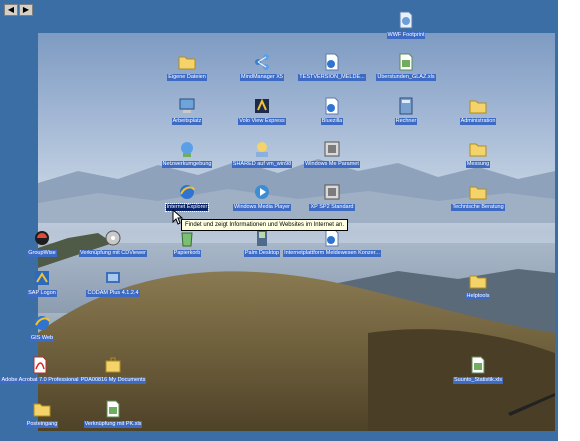  What do you see at coordinates (187, 164) in the screenshot?
I see `desktop-icon-label: Netzwerkumgebung` at bounding box center [187, 164].